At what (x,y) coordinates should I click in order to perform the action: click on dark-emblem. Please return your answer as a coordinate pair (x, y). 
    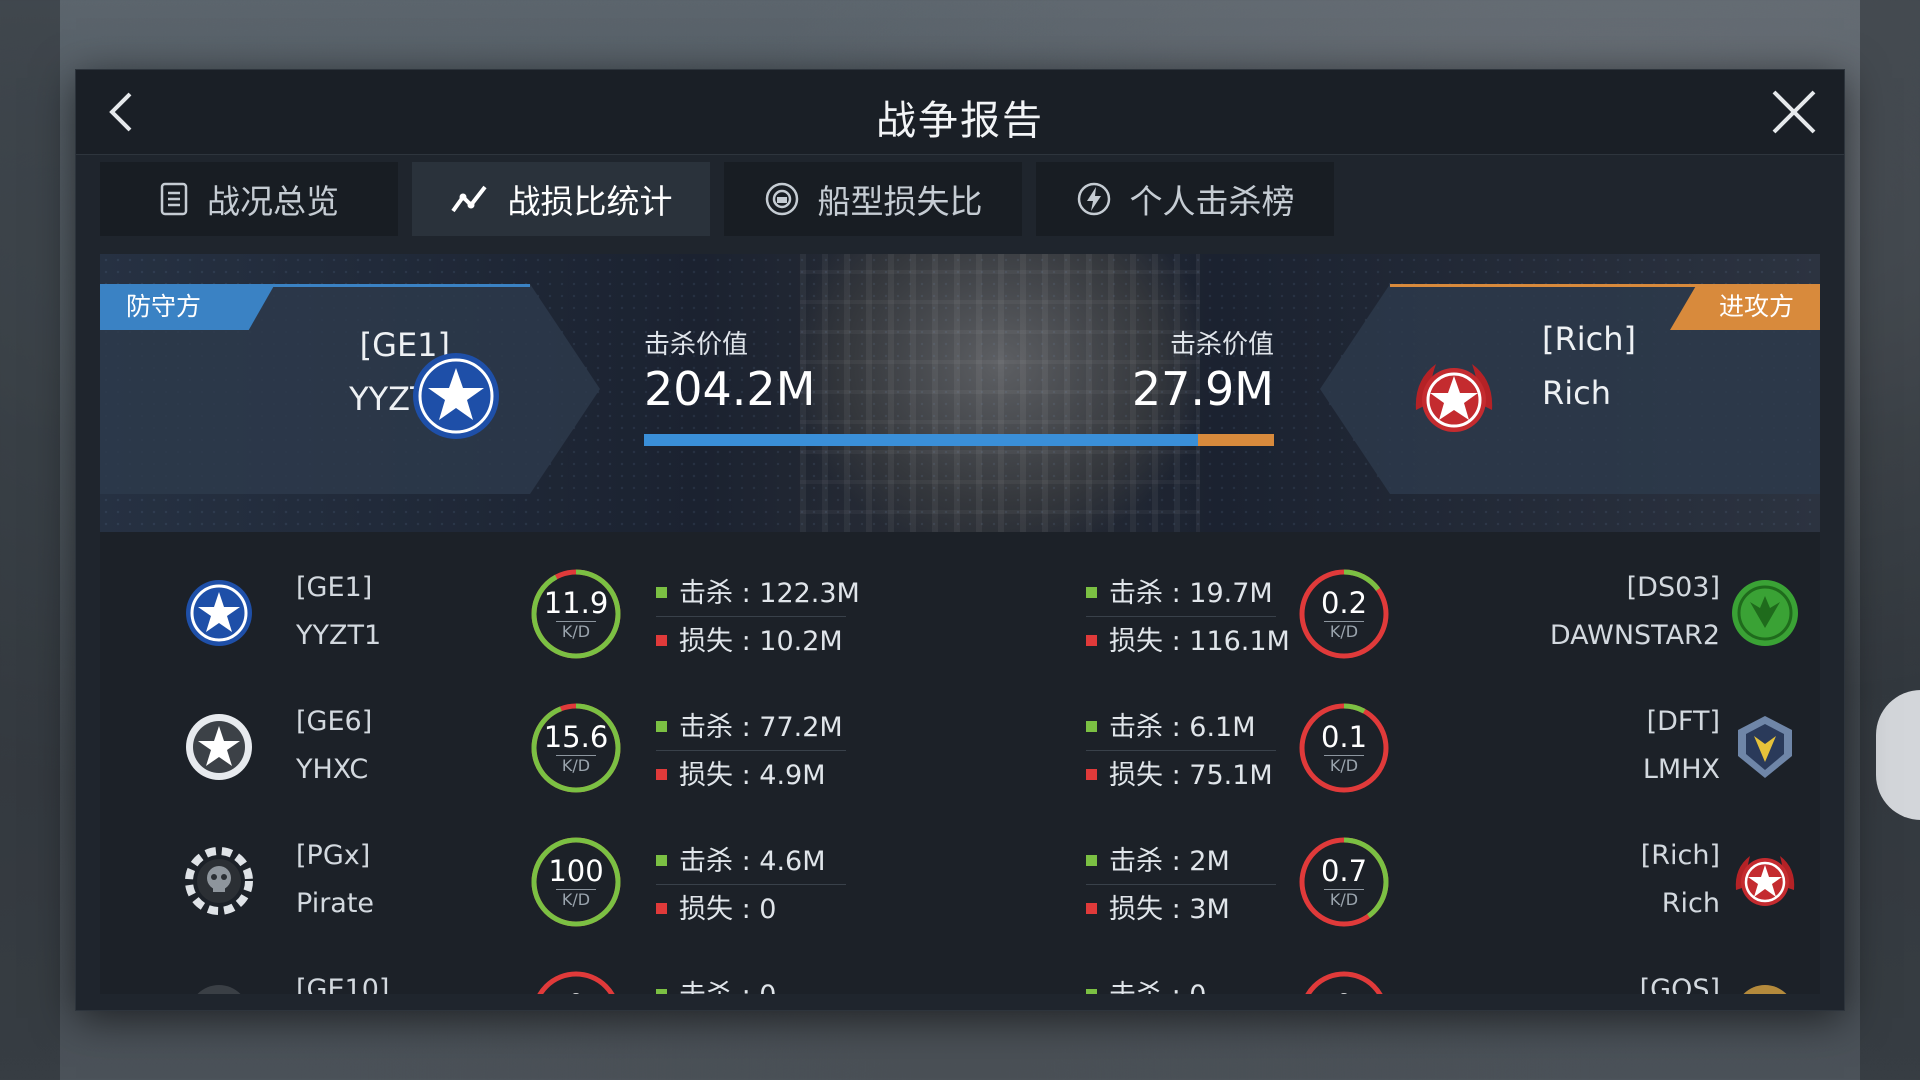
    Looking at the image, I should click on (219, 989).